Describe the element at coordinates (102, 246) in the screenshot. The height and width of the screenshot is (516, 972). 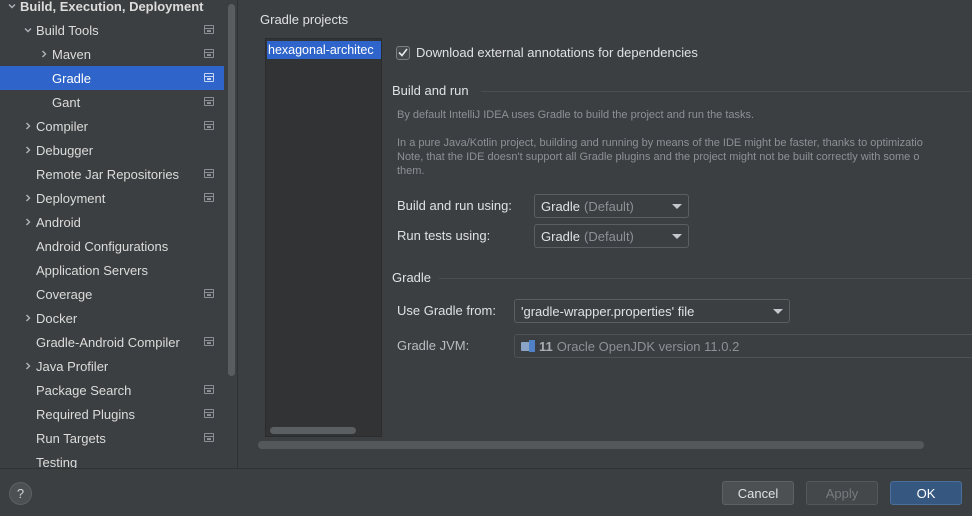
I see `sidebar-item-label: Android Configurations` at that location.